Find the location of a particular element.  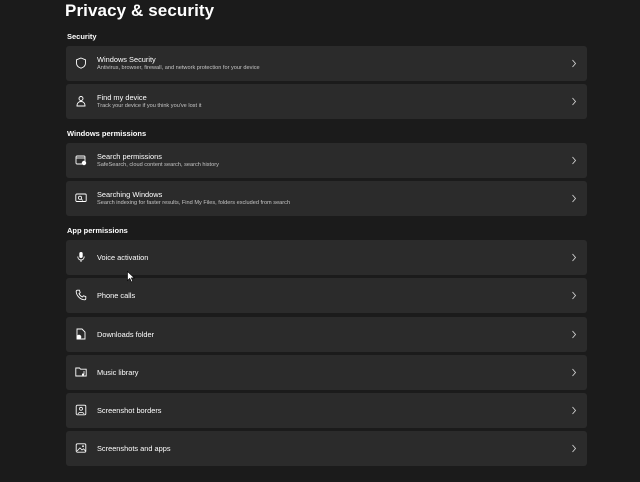

screenshot-apps-icon is located at coordinates (81, 448).